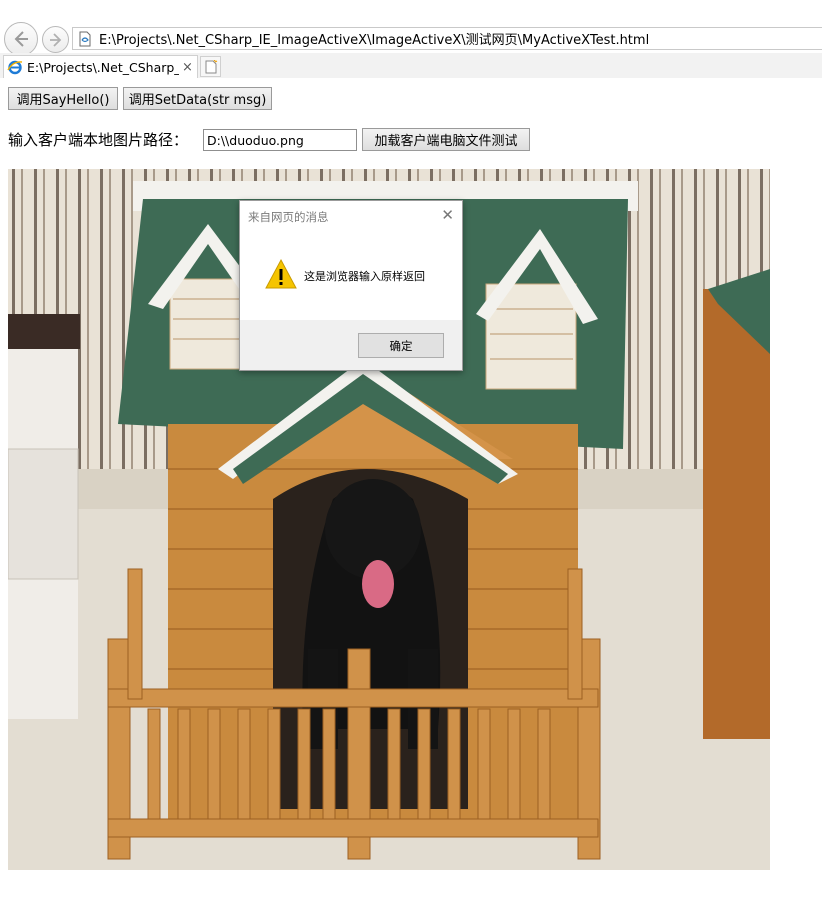 The height and width of the screenshot is (905, 822). I want to click on tab-bar: E:\Projects\.Net_CSharp_I... ×, so click(411, 65).